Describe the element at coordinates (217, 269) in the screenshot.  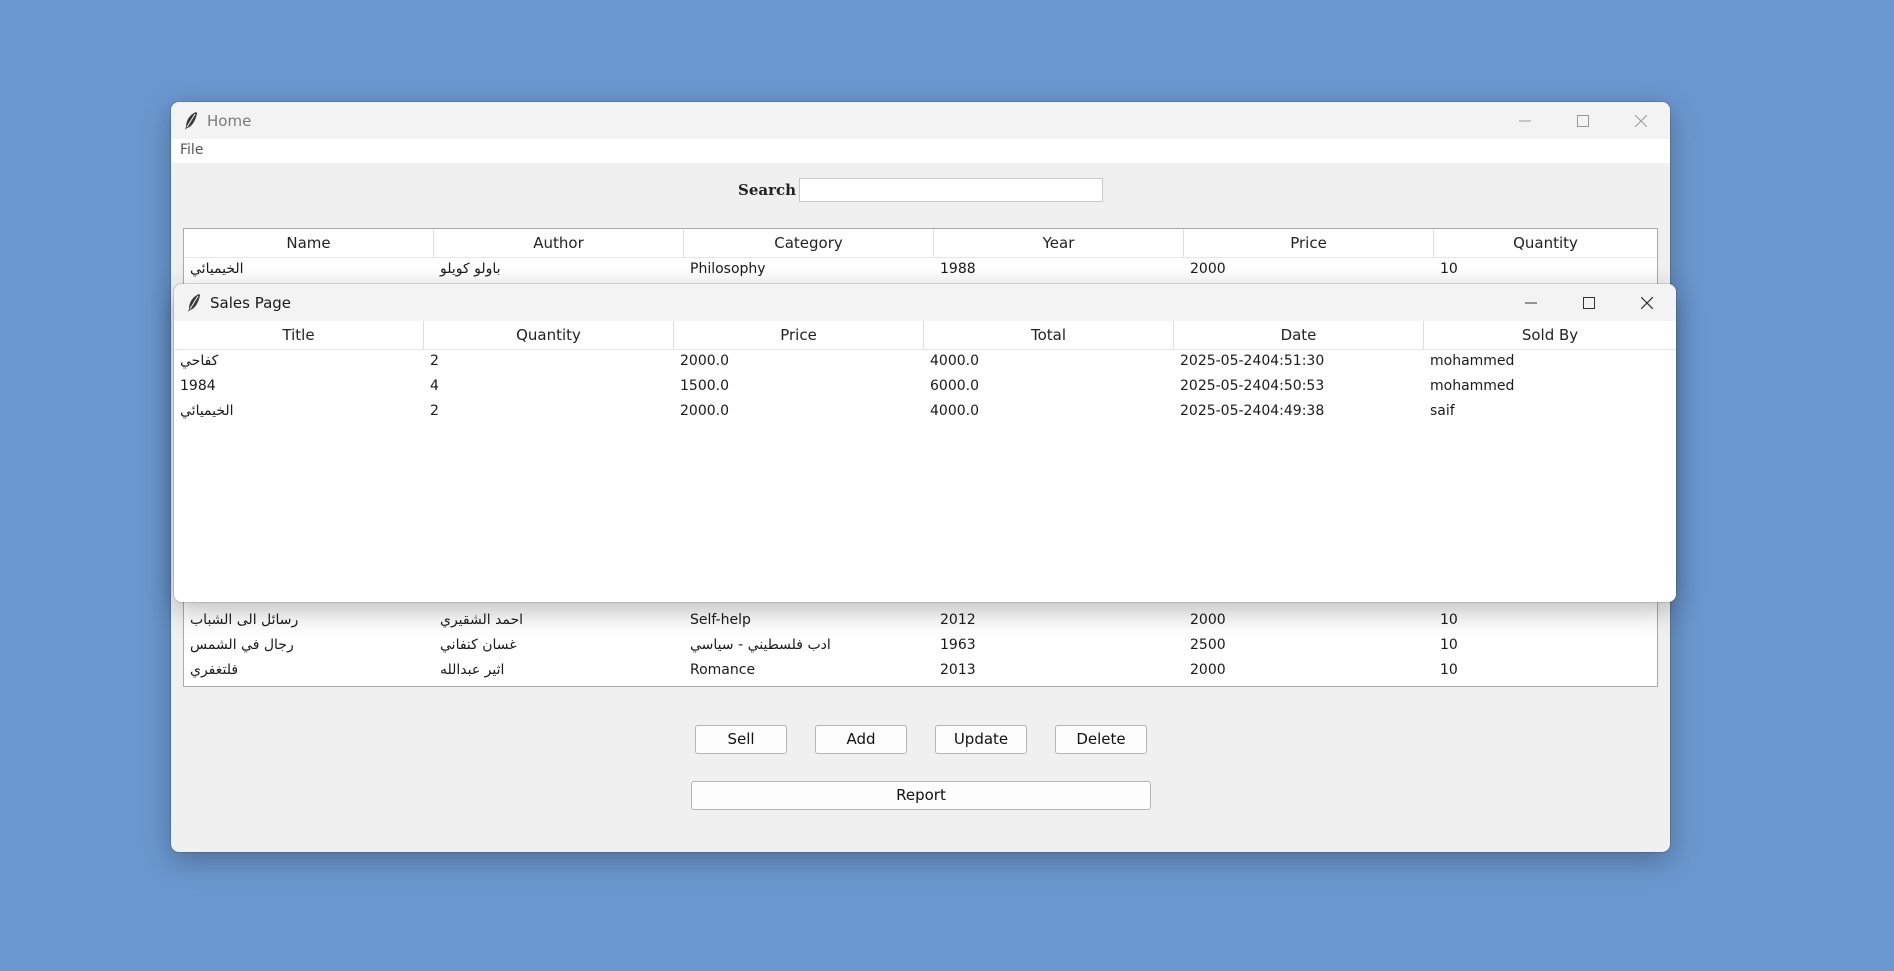
I see `cell-name: الخيميائي` at that location.